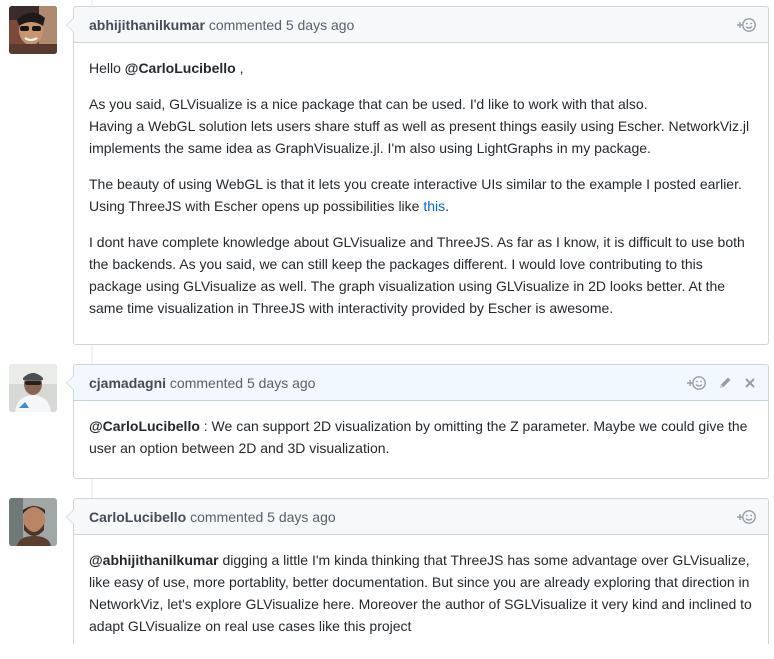 The height and width of the screenshot is (659, 774). I want to click on comment-header: CarloLucibello commented 5 days ago, so click(421, 517).